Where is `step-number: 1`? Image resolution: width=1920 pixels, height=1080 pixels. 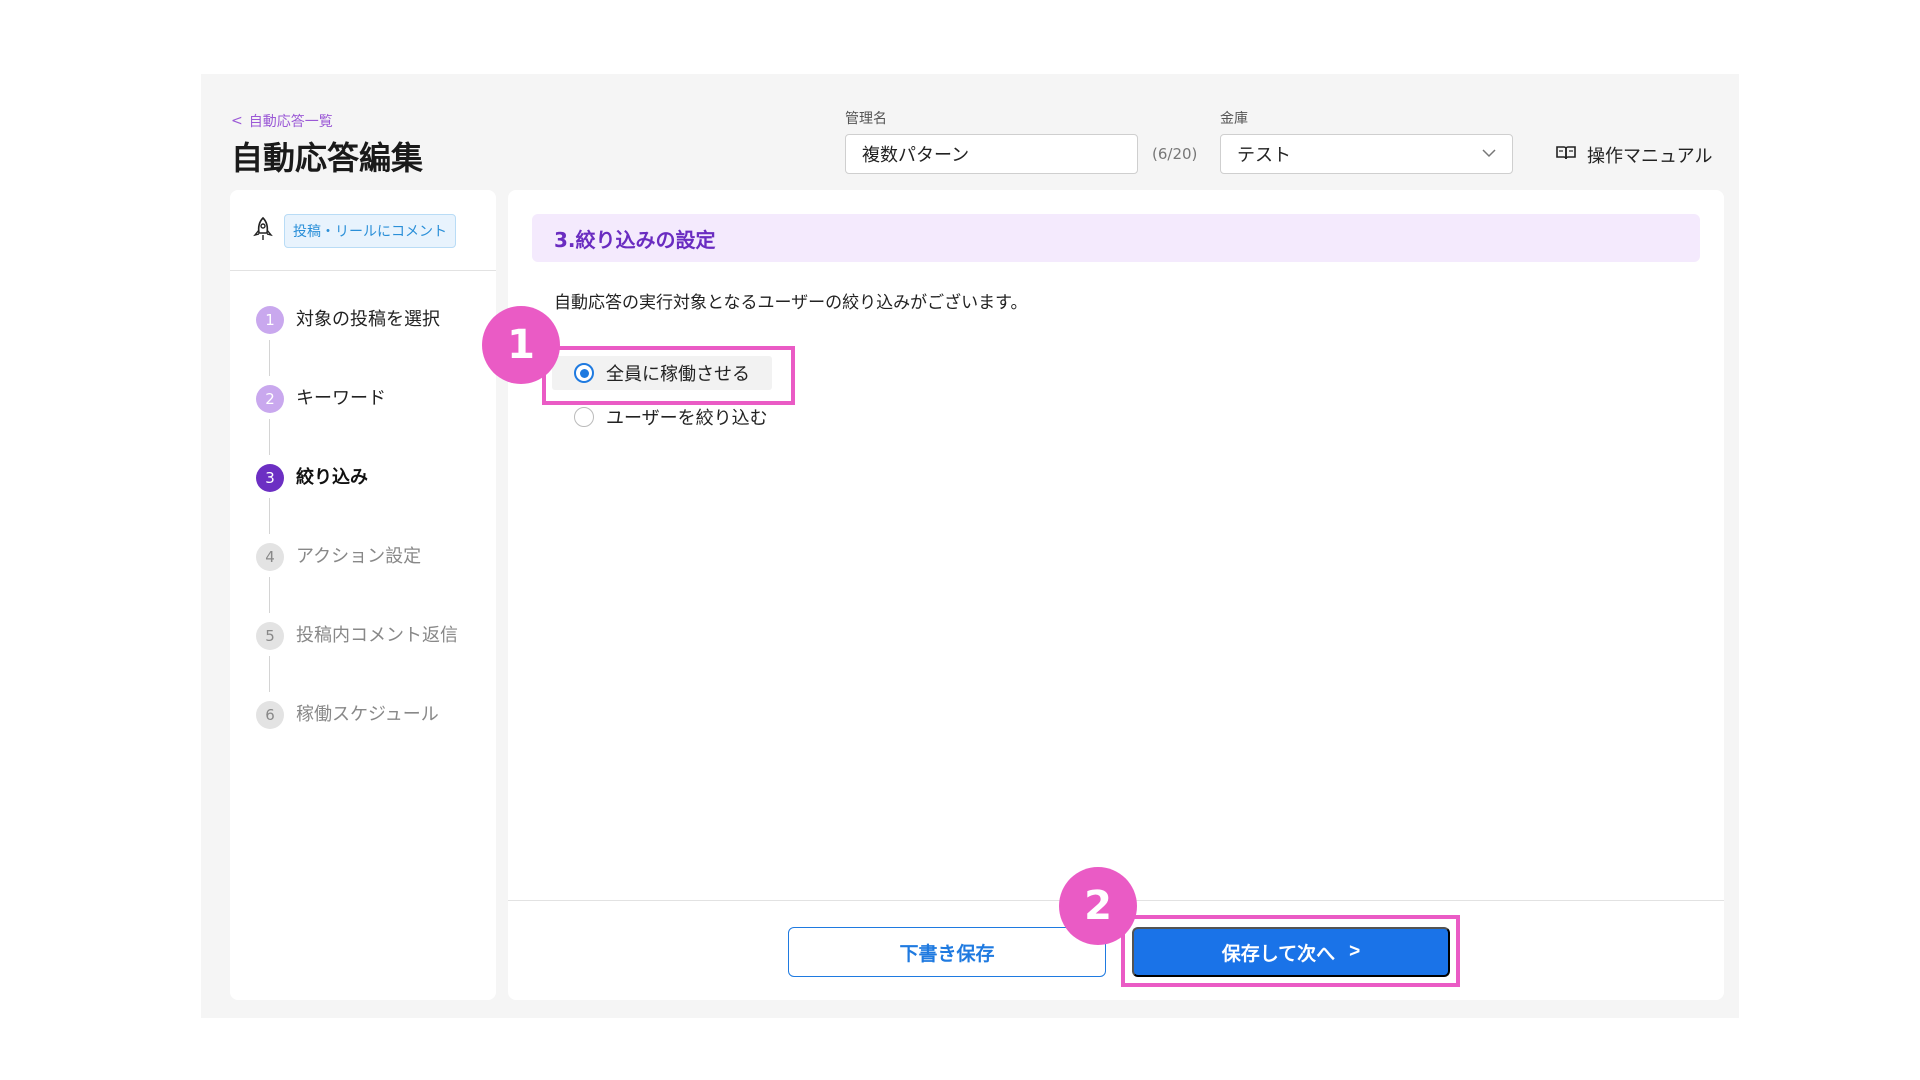 step-number: 1 is located at coordinates (270, 320).